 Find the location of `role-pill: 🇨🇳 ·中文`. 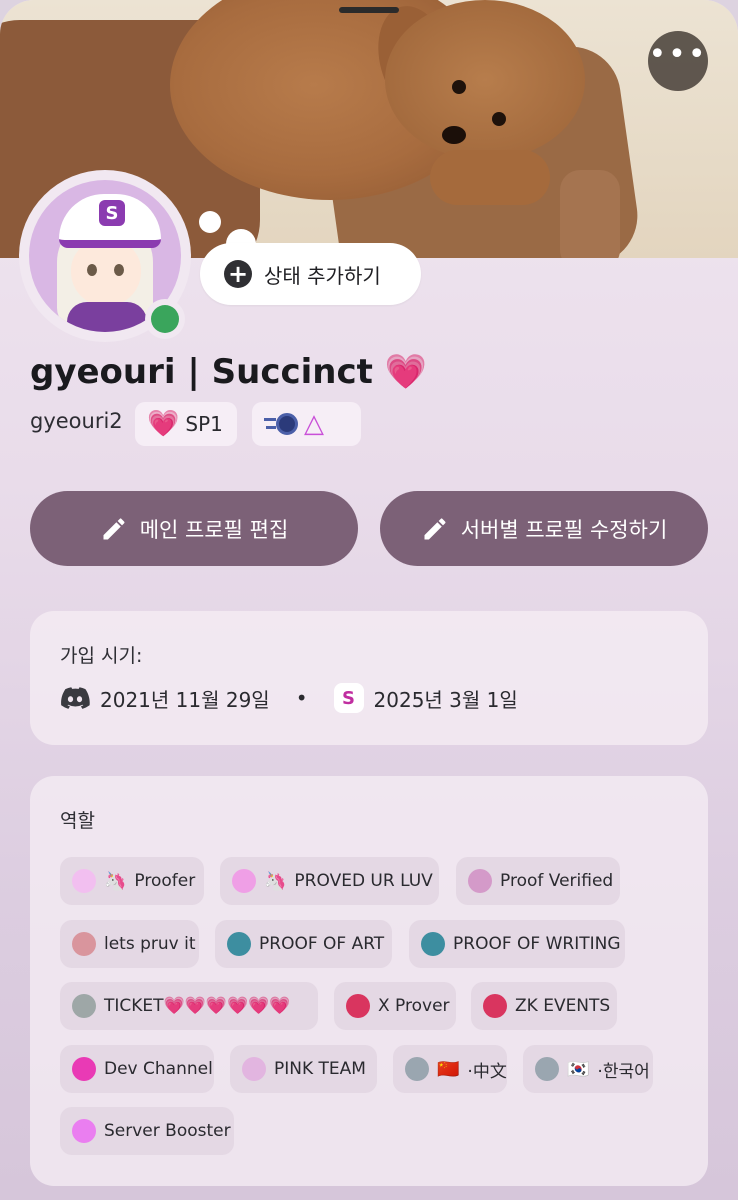

role-pill: 🇨🇳 ·中文 is located at coordinates (450, 1069).